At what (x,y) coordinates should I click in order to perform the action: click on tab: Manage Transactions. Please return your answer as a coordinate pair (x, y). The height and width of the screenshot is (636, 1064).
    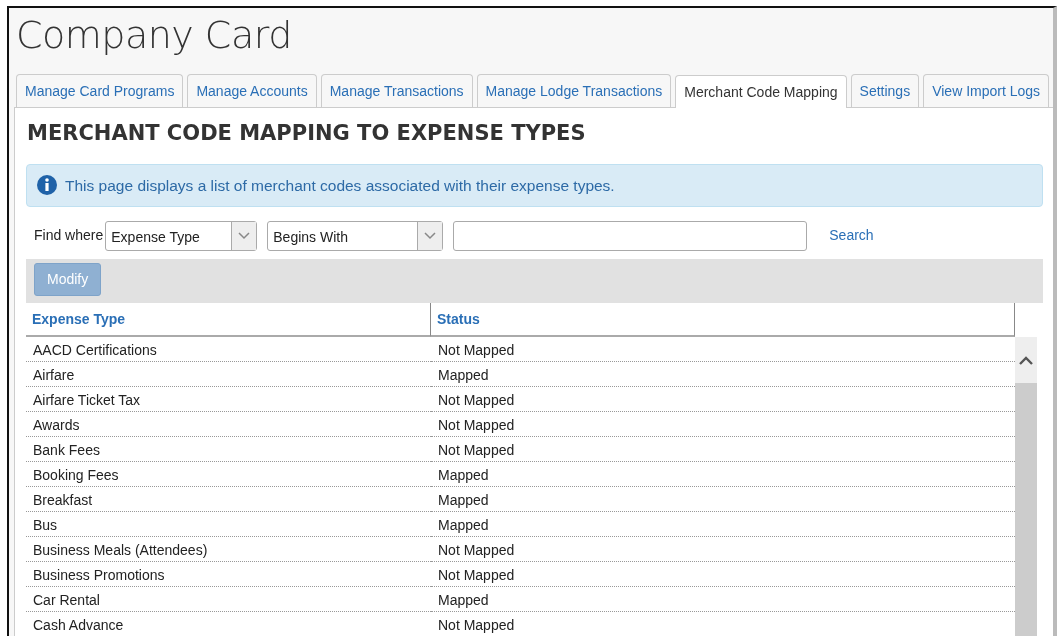
    Looking at the image, I should click on (396, 90).